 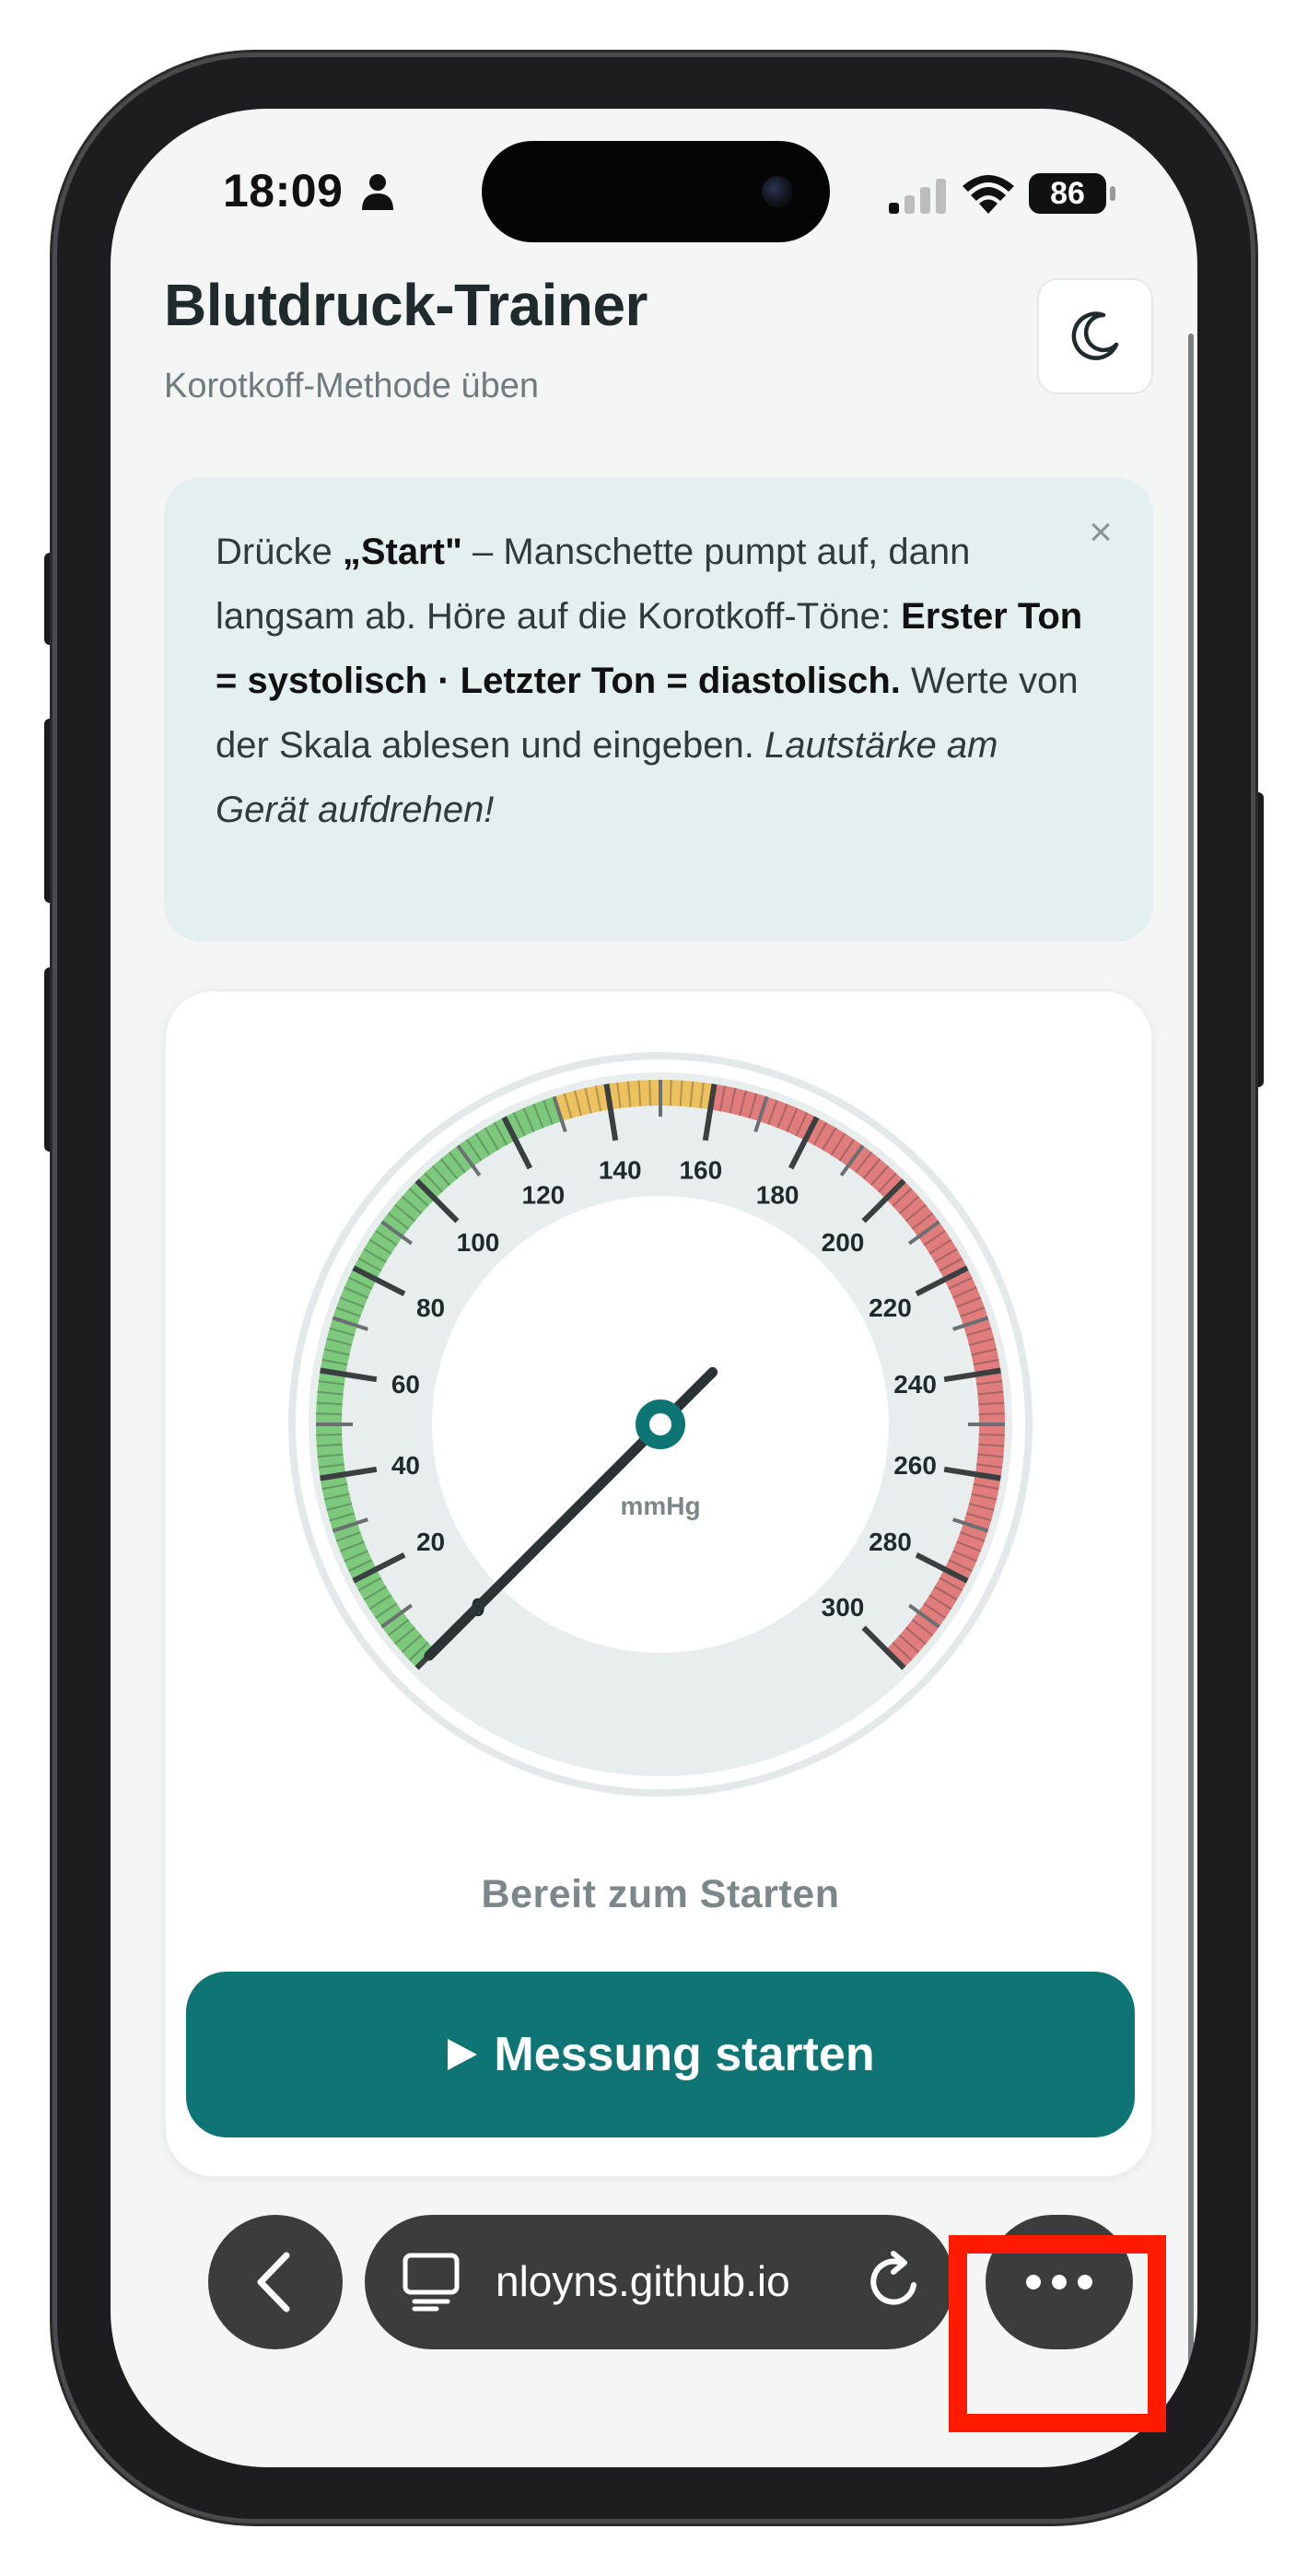 What do you see at coordinates (891, 1308) in the screenshot?
I see `gauge-tick-label: 220` at bounding box center [891, 1308].